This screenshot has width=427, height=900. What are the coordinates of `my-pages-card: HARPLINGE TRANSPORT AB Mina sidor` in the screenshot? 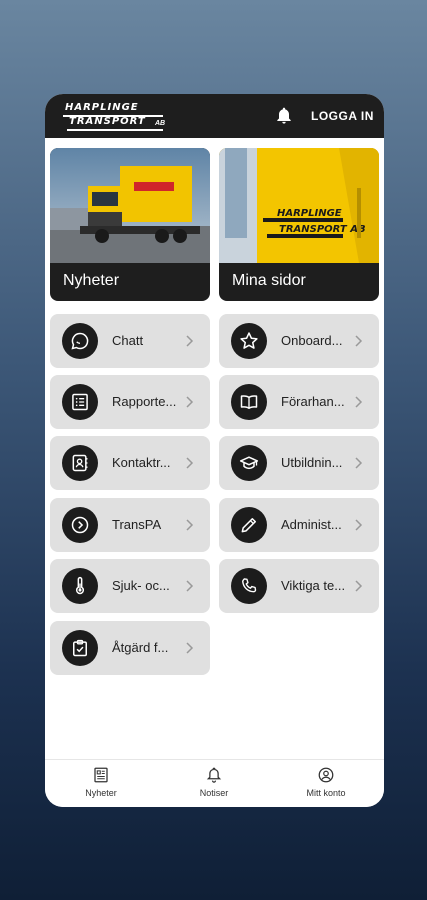 It's located at (299, 224).